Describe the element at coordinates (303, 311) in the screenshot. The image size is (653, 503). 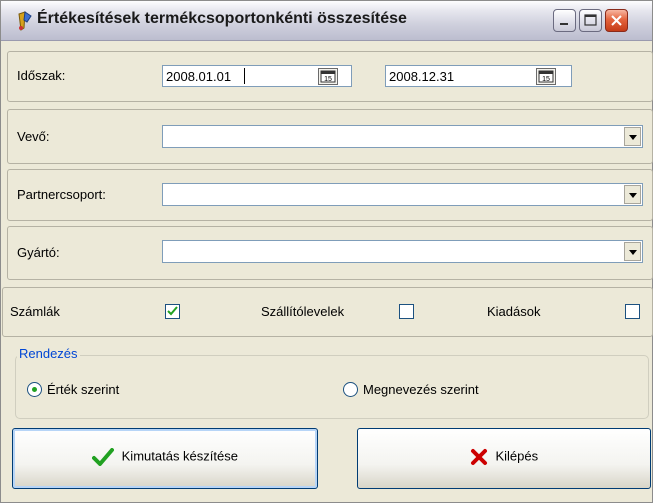
I see `delivery-notes-label: Szállítólevelek` at that location.